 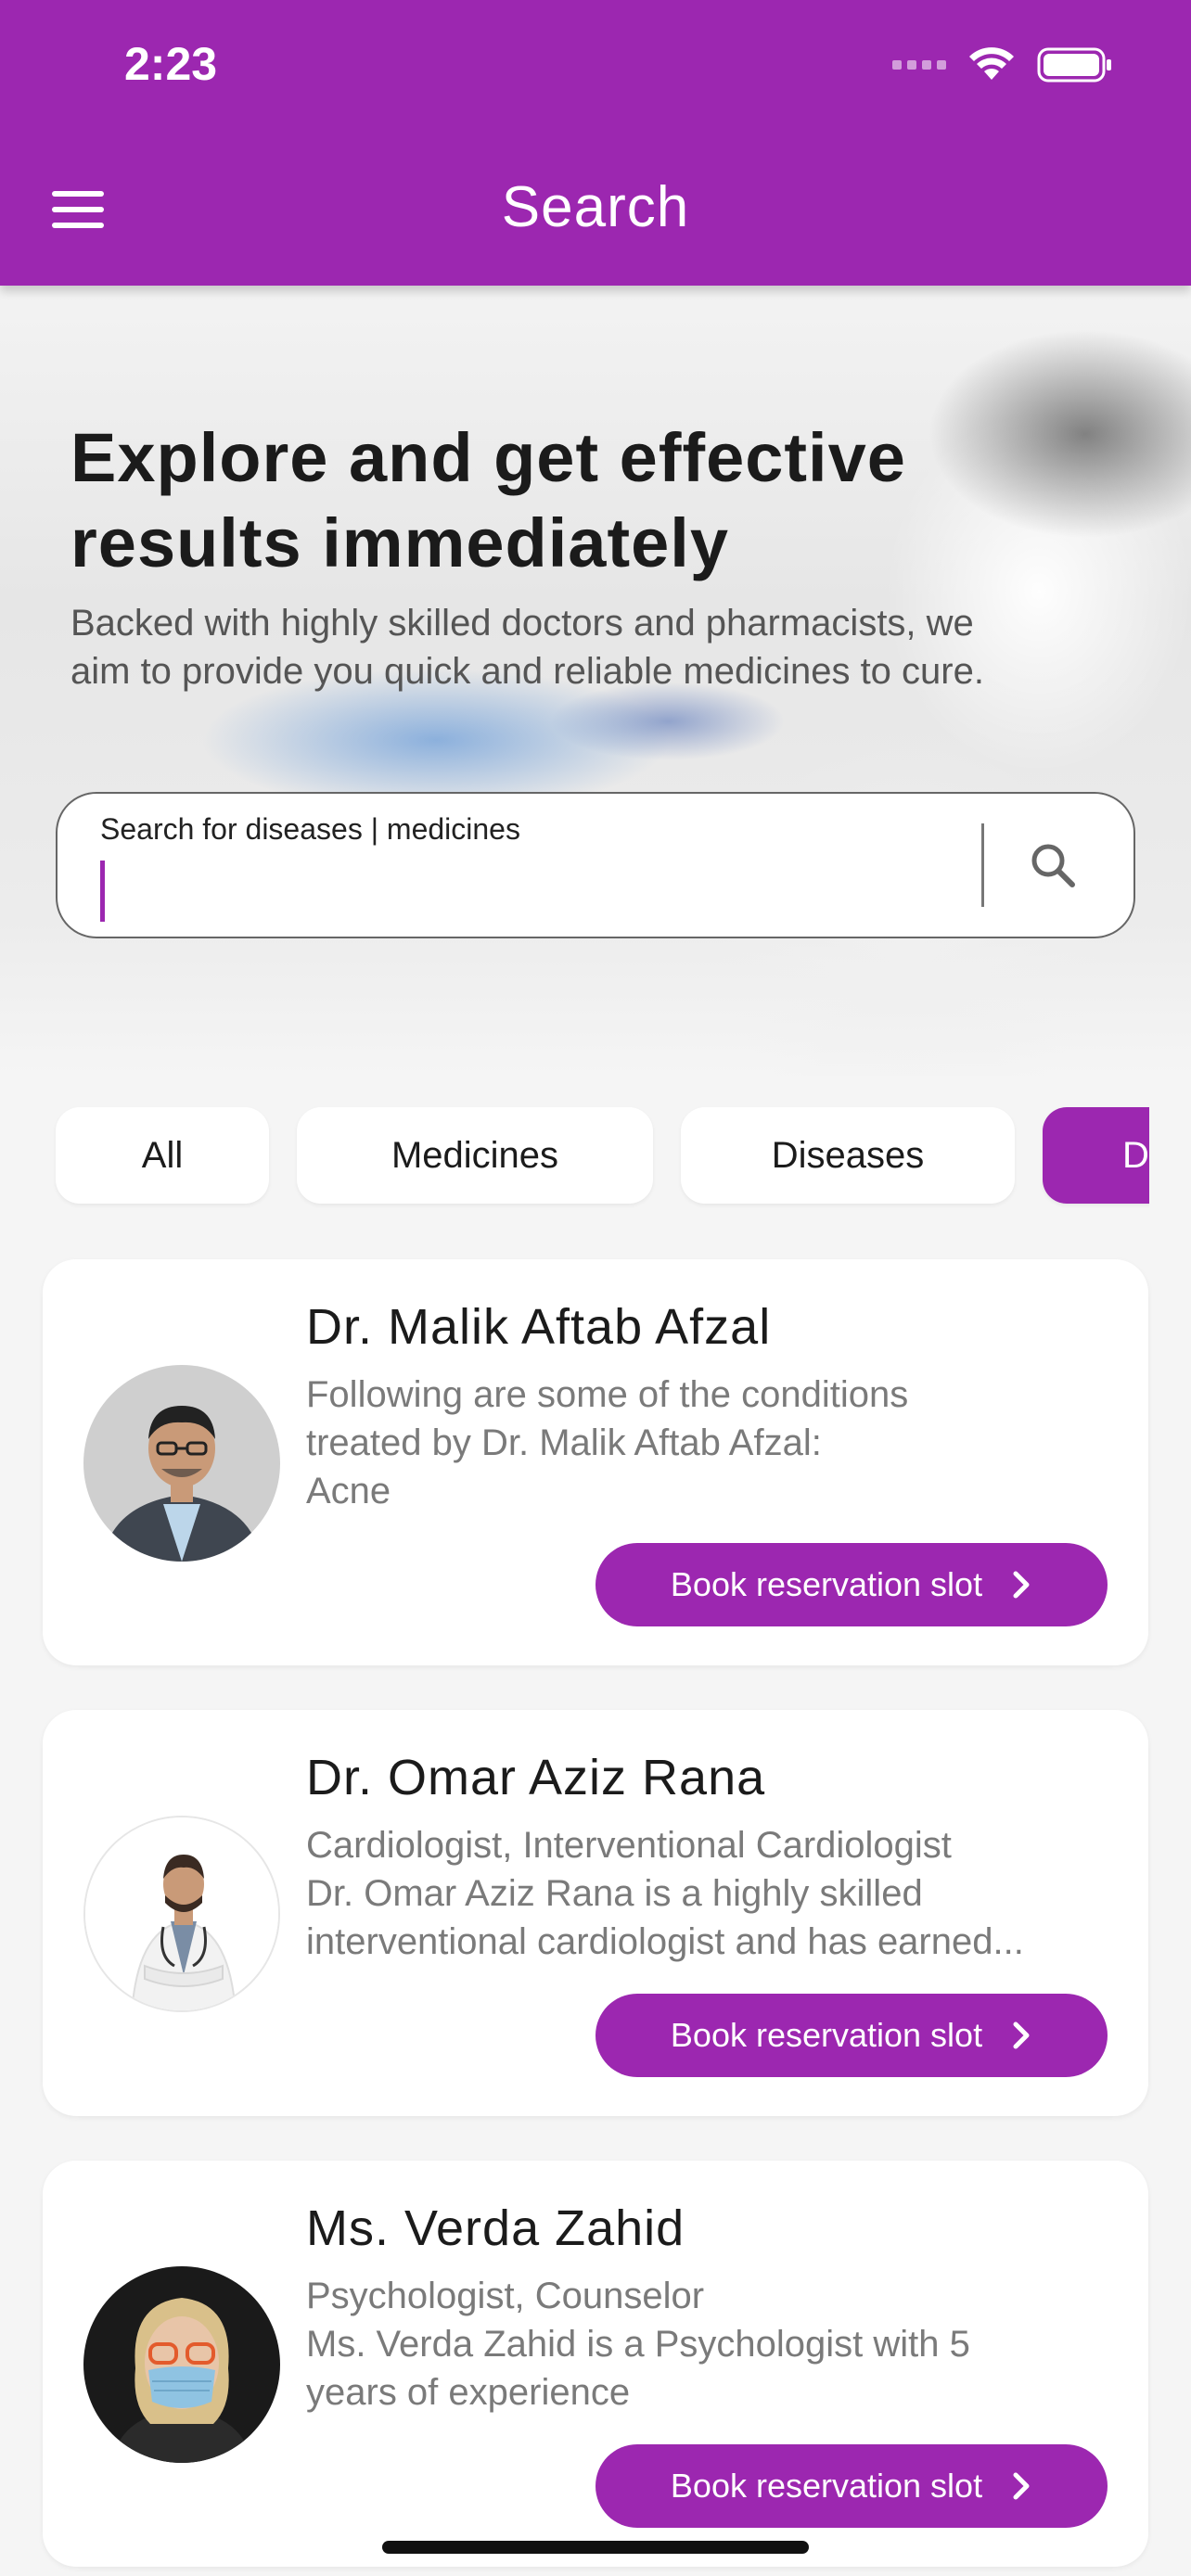 What do you see at coordinates (102, 891) in the screenshot?
I see `text-cursor` at bounding box center [102, 891].